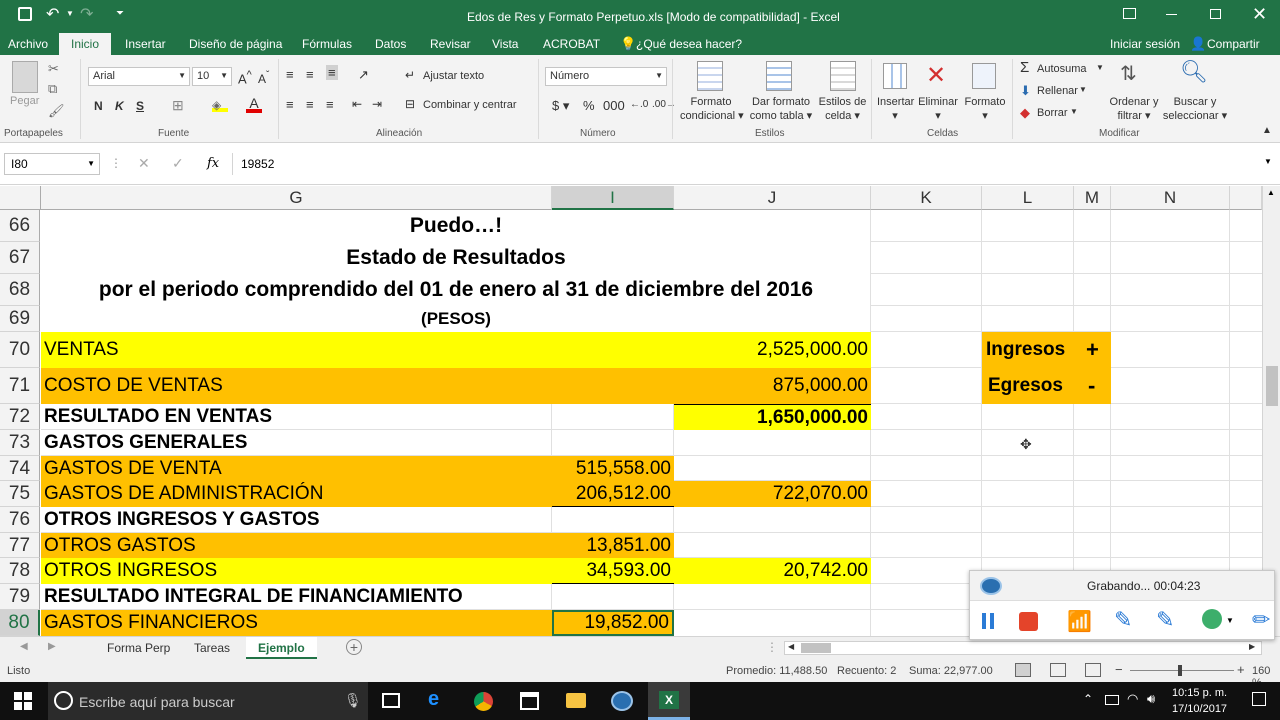 This screenshot has height=720, width=1280. Describe the element at coordinates (212, 648) in the screenshot. I see `sheet-tab-tareas: Tareas` at that location.